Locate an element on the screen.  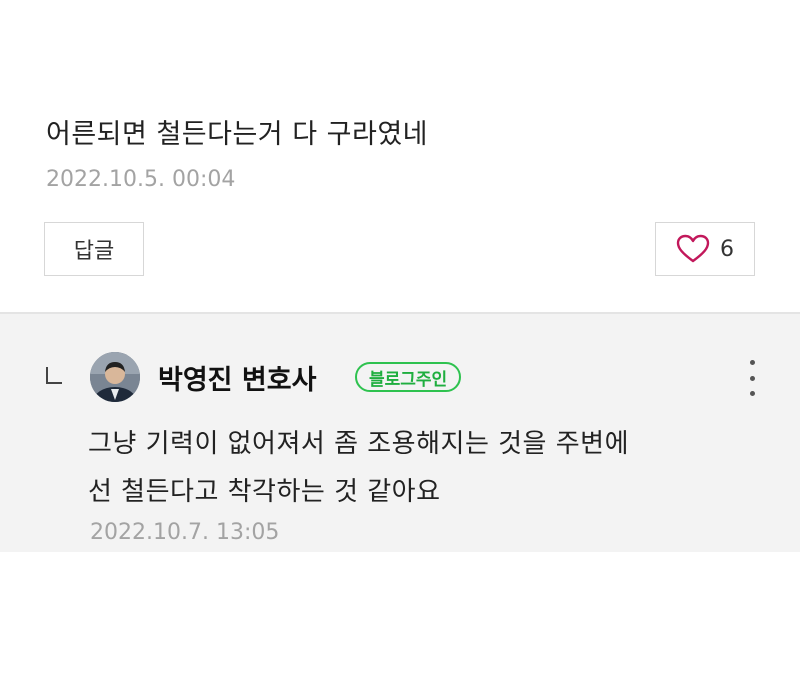
reply-button: 답글 is located at coordinates (94, 249).